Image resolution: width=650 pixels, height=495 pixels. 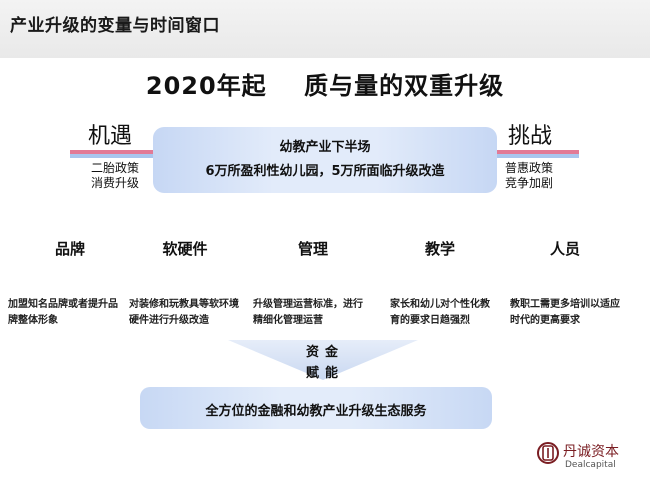 I want to click on main-title: 2020年起 质与量的双重升级, so click(x=325, y=86).